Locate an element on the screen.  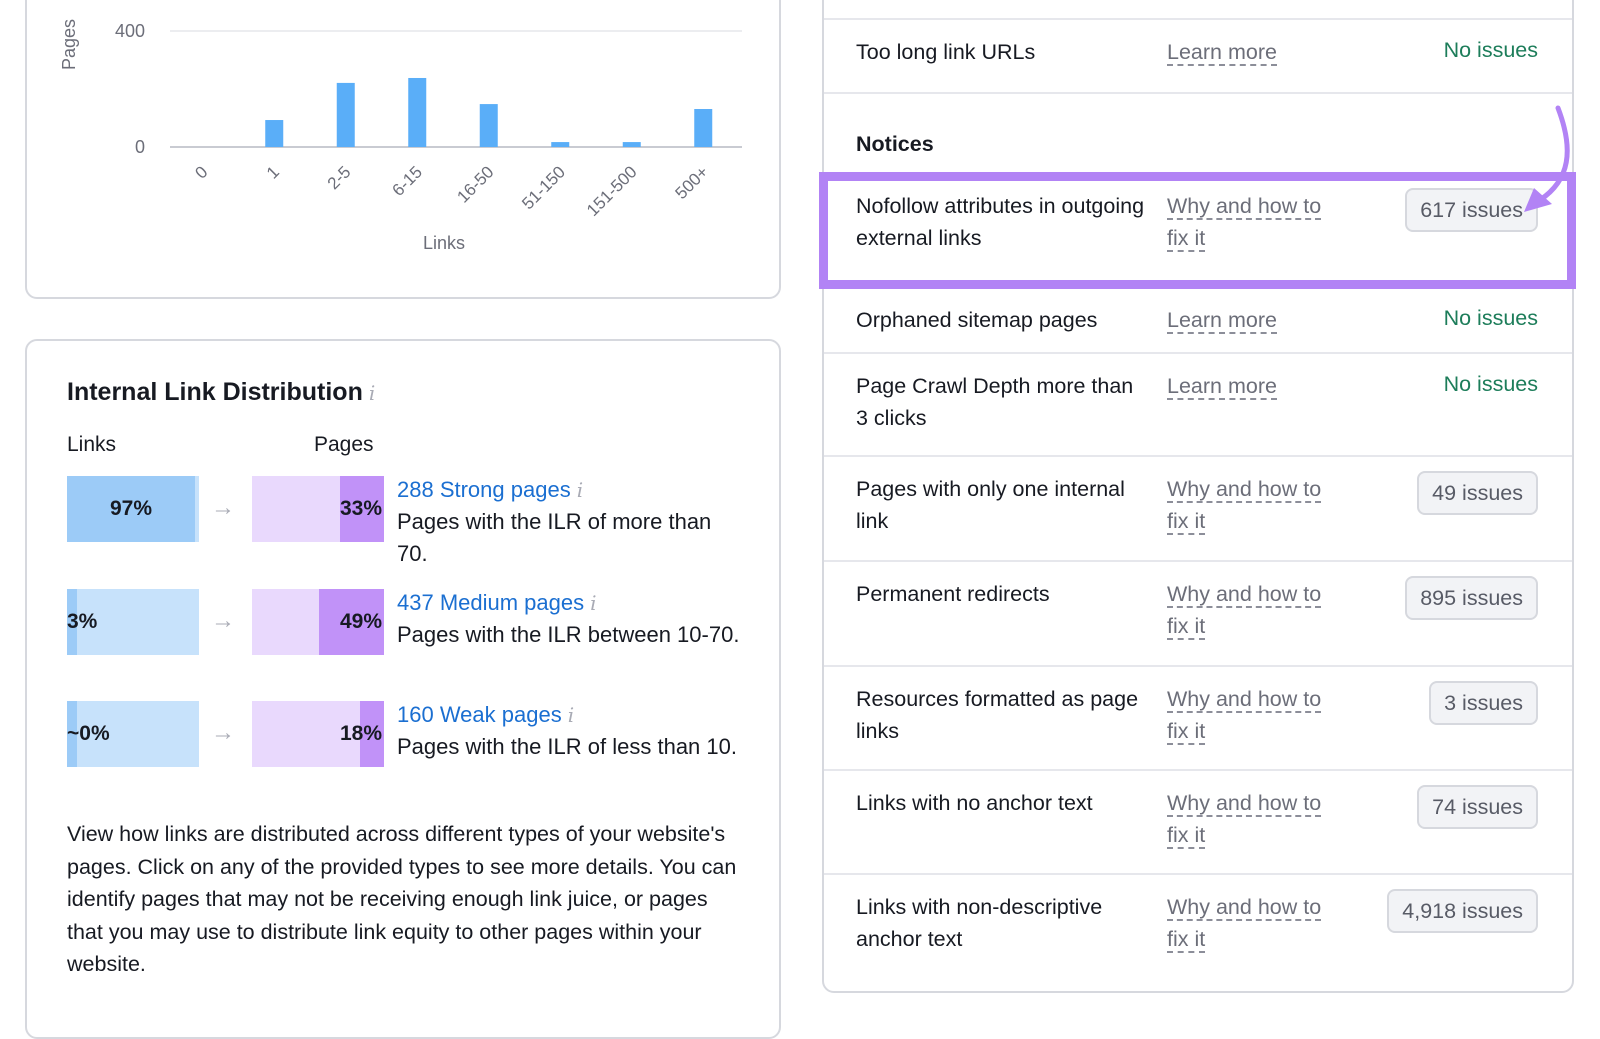
page-type-link: 160 Weak pages i is located at coordinates (572, 715).